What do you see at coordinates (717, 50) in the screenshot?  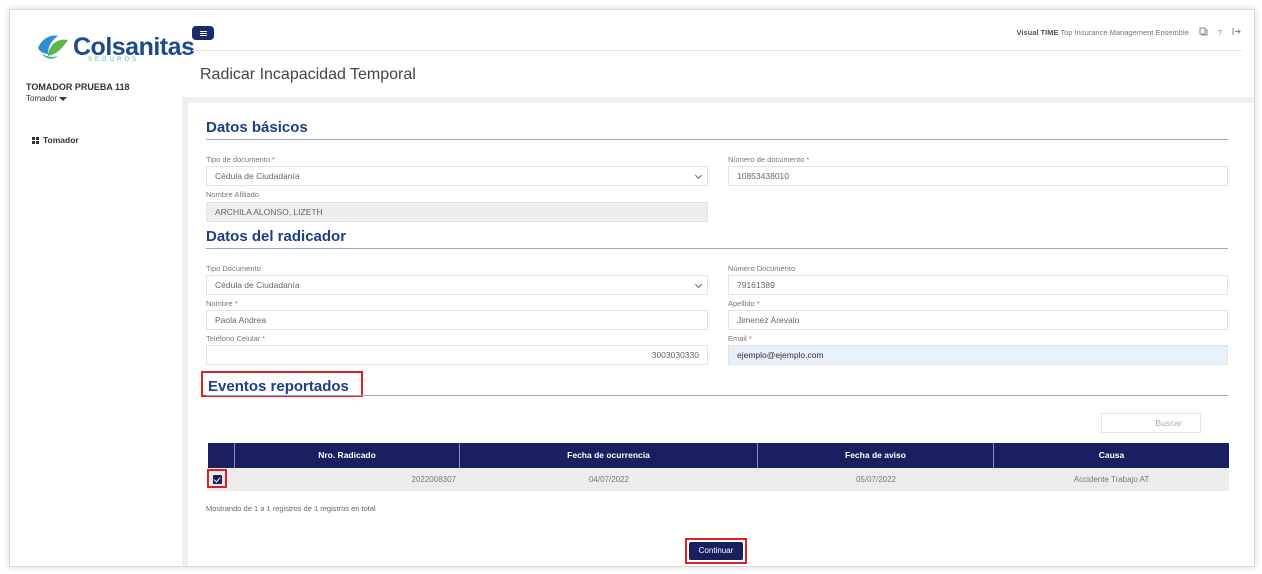 I see `header-divider` at bounding box center [717, 50].